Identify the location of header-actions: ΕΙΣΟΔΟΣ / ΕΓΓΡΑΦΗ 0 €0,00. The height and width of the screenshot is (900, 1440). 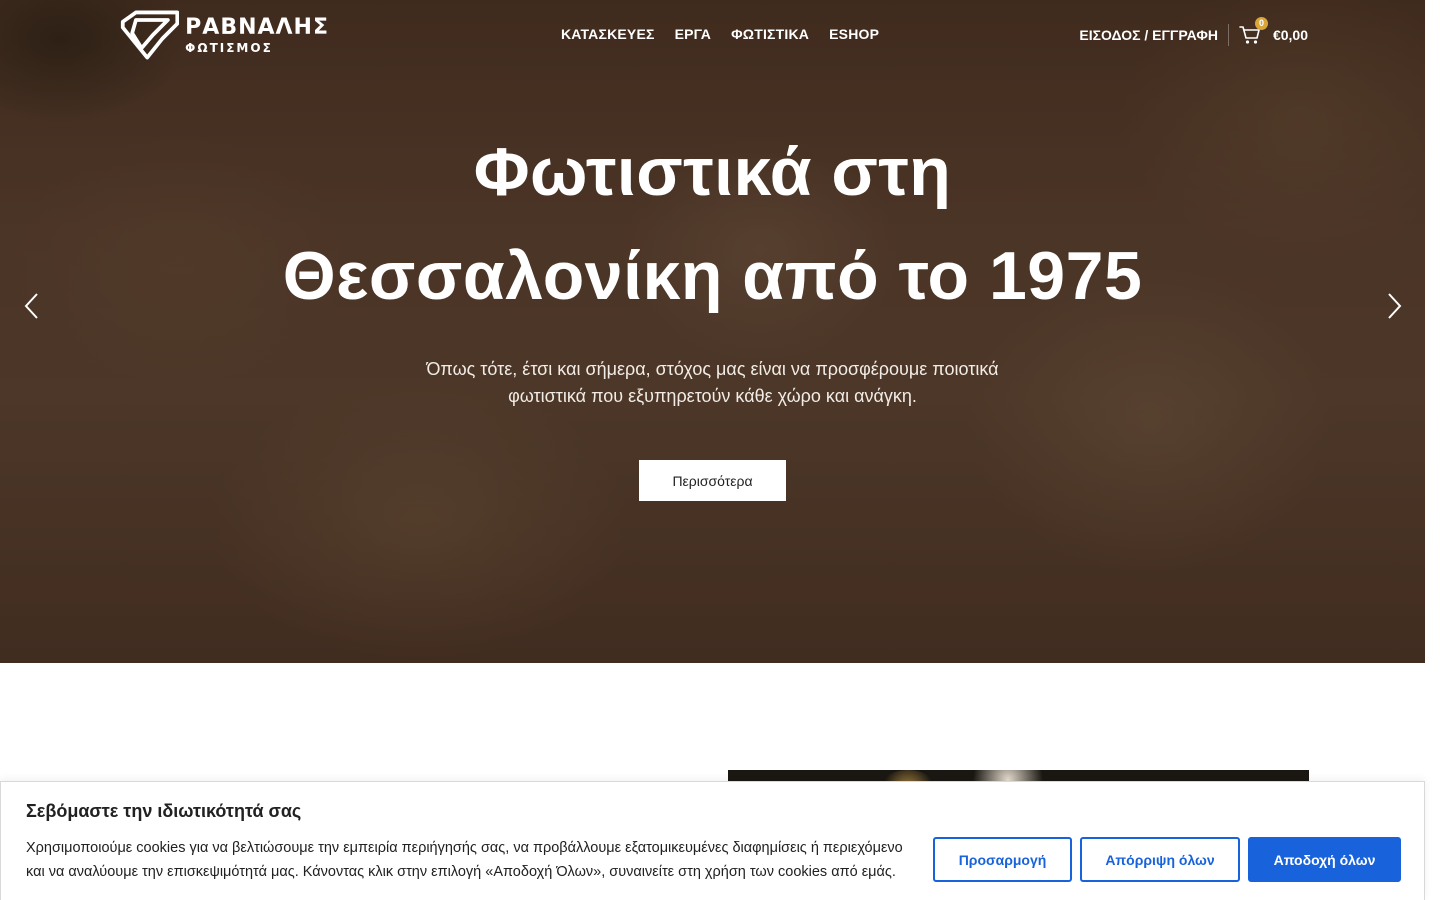
(1193, 32).